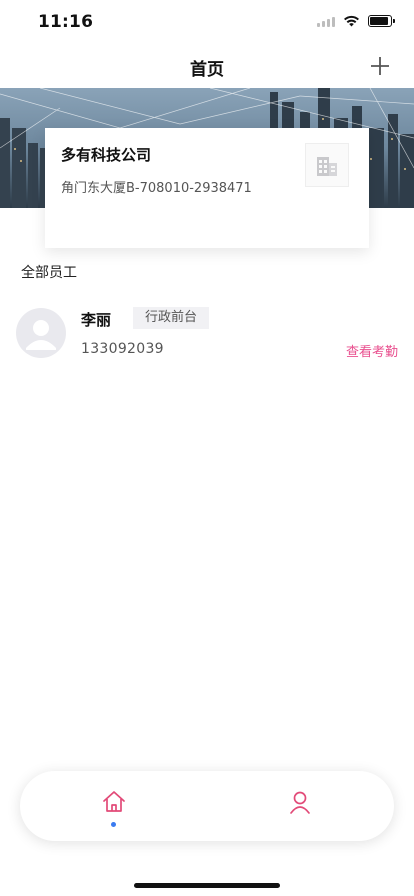  What do you see at coordinates (351, 21) in the screenshot?
I see `wifi-icon` at bounding box center [351, 21].